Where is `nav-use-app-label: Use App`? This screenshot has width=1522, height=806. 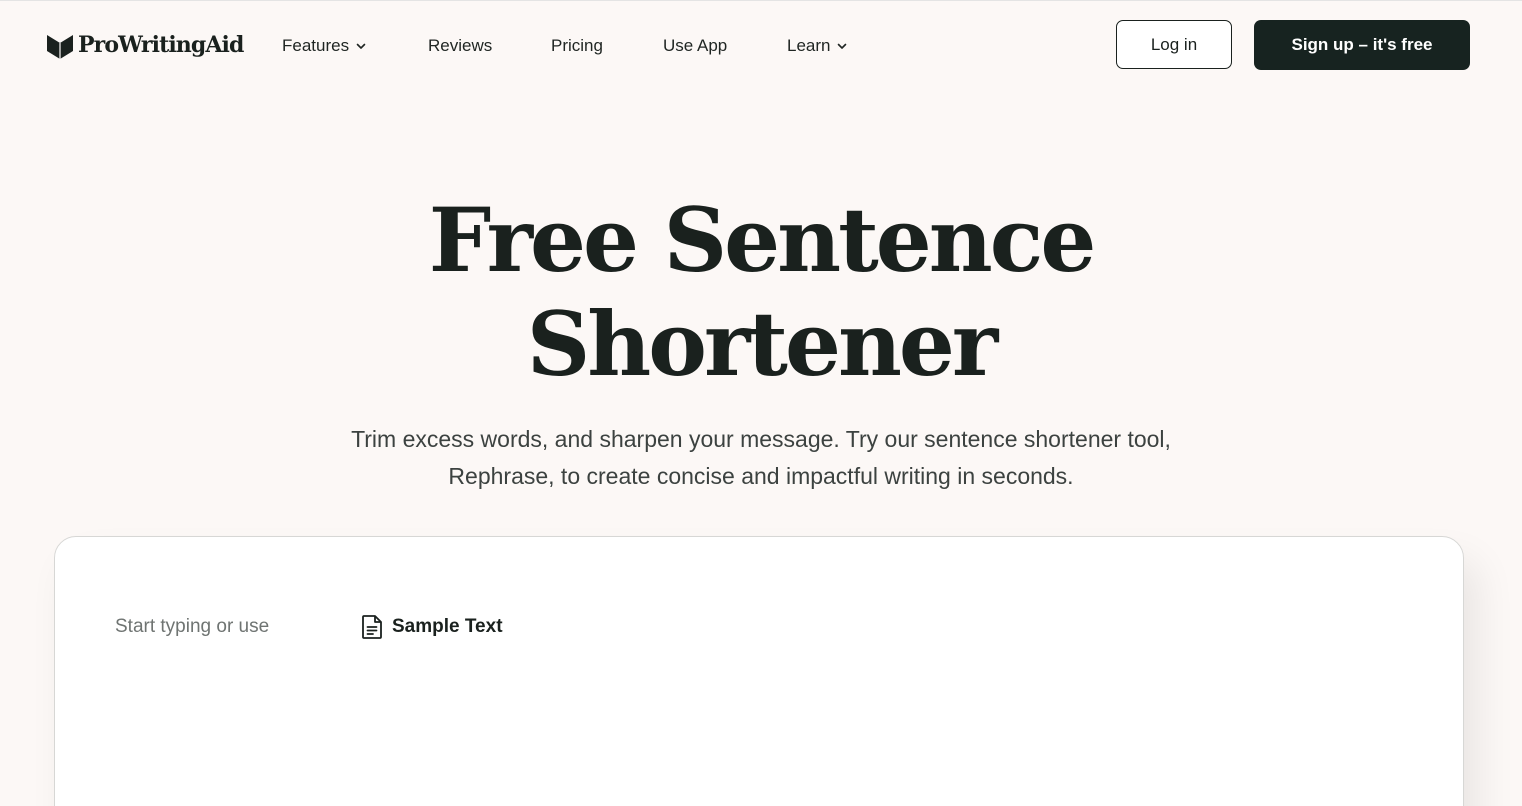 nav-use-app-label: Use App is located at coordinates (695, 45).